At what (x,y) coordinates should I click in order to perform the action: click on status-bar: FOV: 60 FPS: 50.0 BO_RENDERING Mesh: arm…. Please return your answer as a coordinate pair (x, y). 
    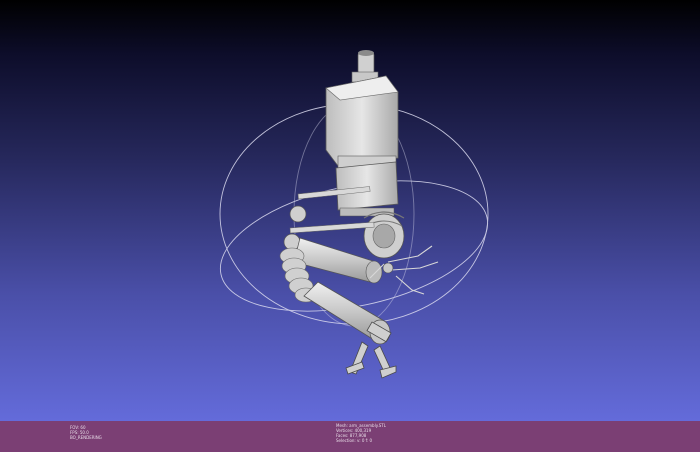
    Looking at the image, I should click on (350, 436).